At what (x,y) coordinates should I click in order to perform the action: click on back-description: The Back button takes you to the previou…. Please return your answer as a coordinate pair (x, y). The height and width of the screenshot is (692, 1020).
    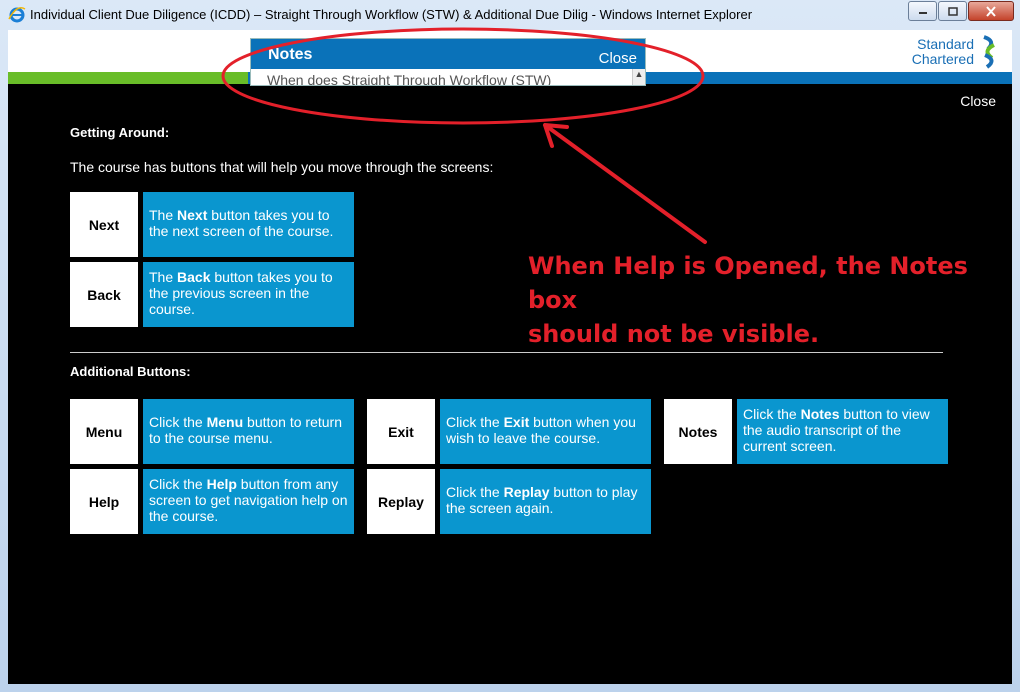
    Looking at the image, I should click on (248, 294).